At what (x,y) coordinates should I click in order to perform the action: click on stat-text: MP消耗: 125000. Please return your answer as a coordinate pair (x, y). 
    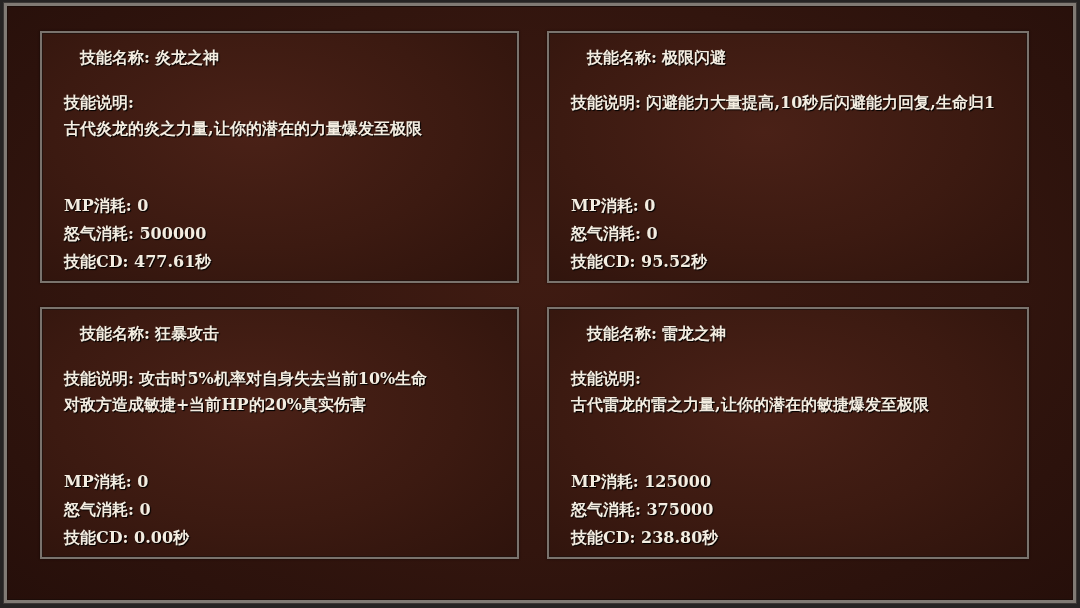
    Looking at the image, I should click on (641, 482).